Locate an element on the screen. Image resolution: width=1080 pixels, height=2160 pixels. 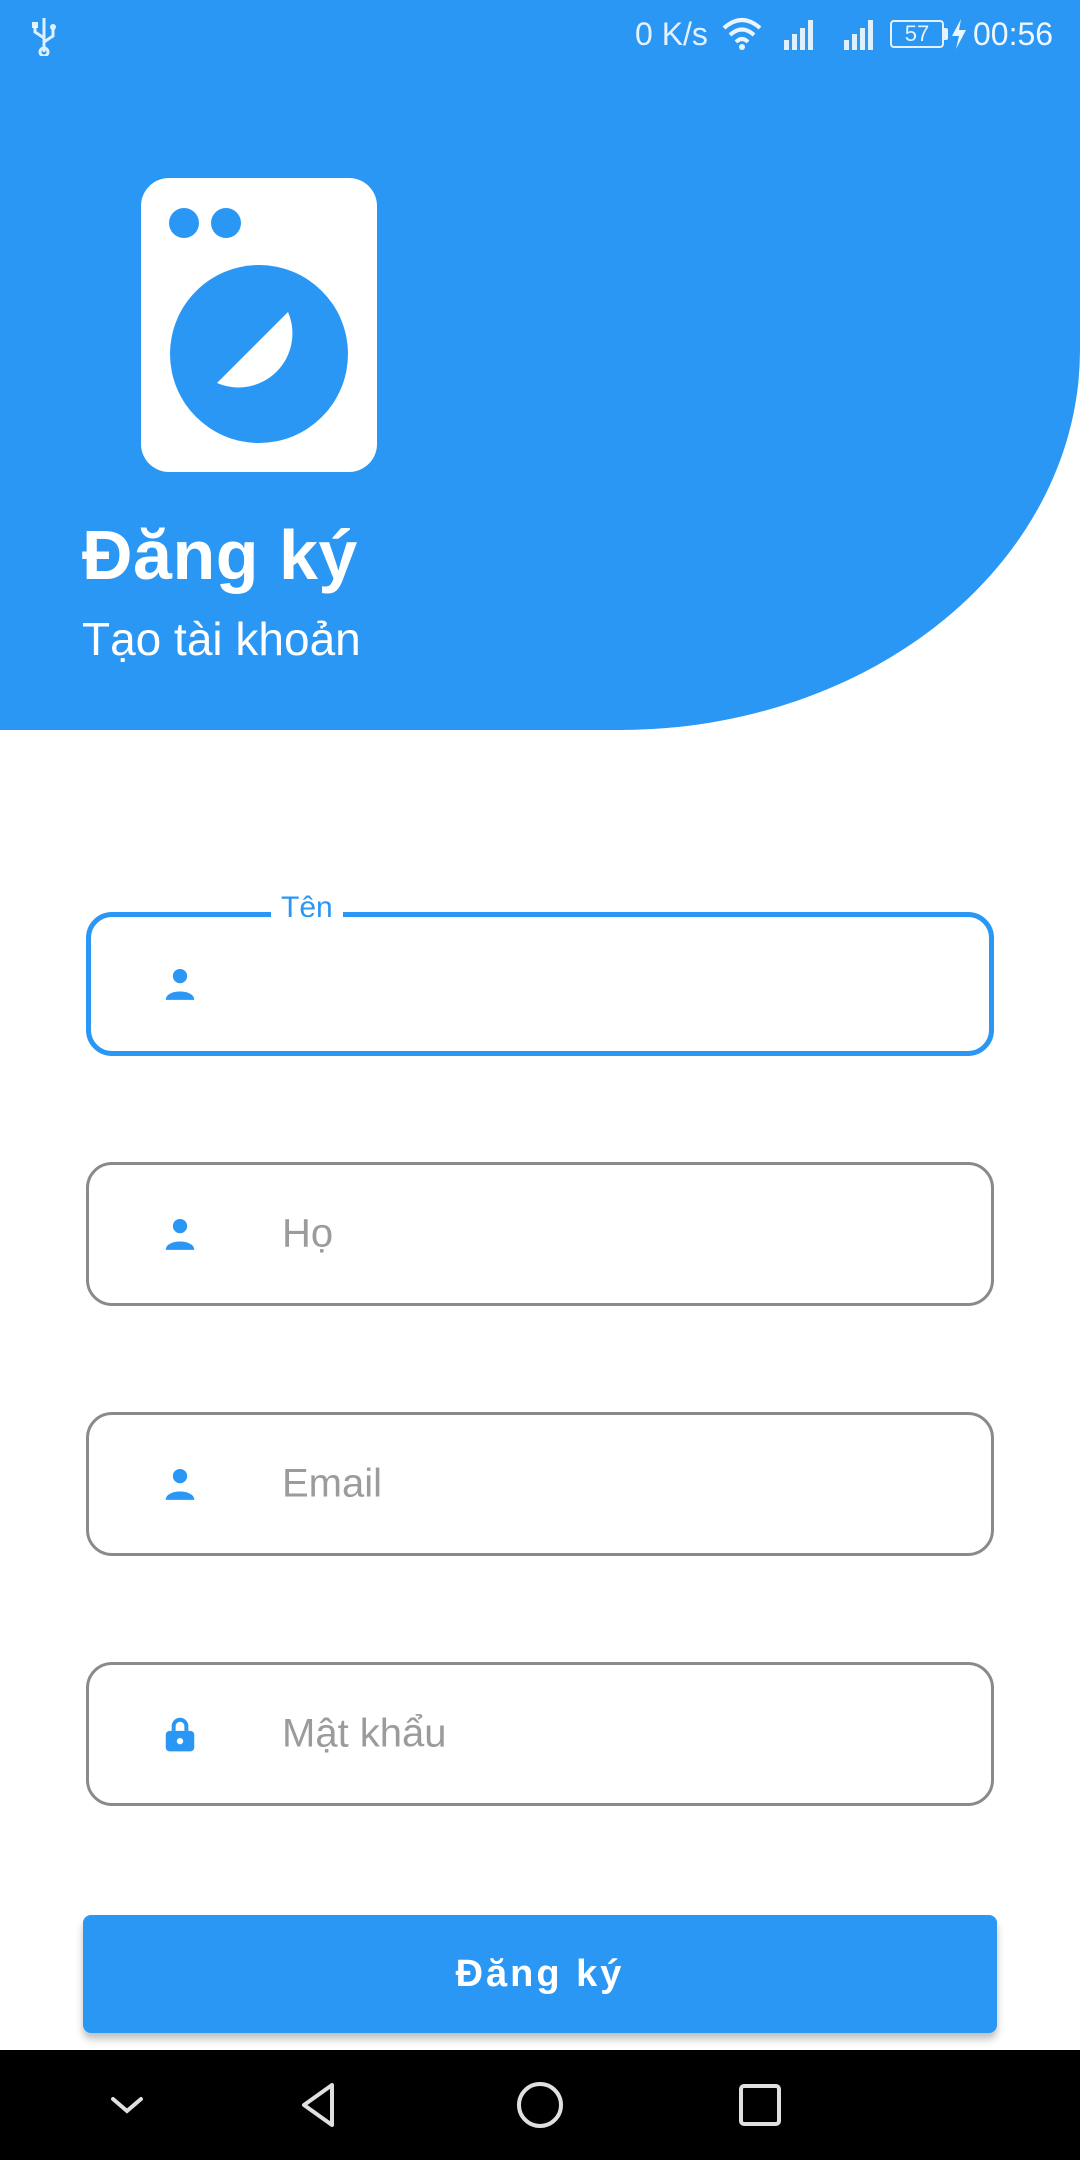
clock: 00:56 is located at coordinates (1013, 34).